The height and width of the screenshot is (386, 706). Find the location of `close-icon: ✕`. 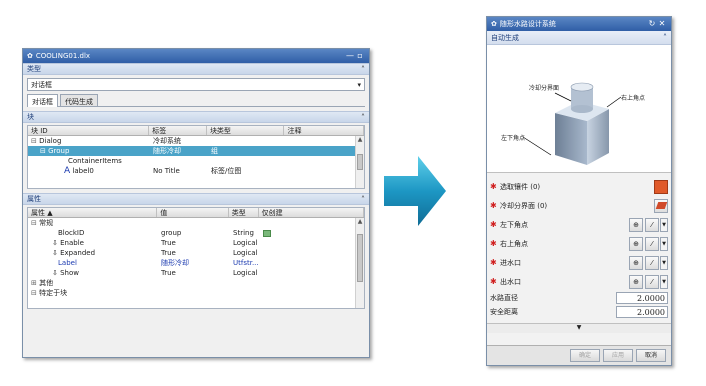

close-icon: ✕ is located at coordinates (662, 24).